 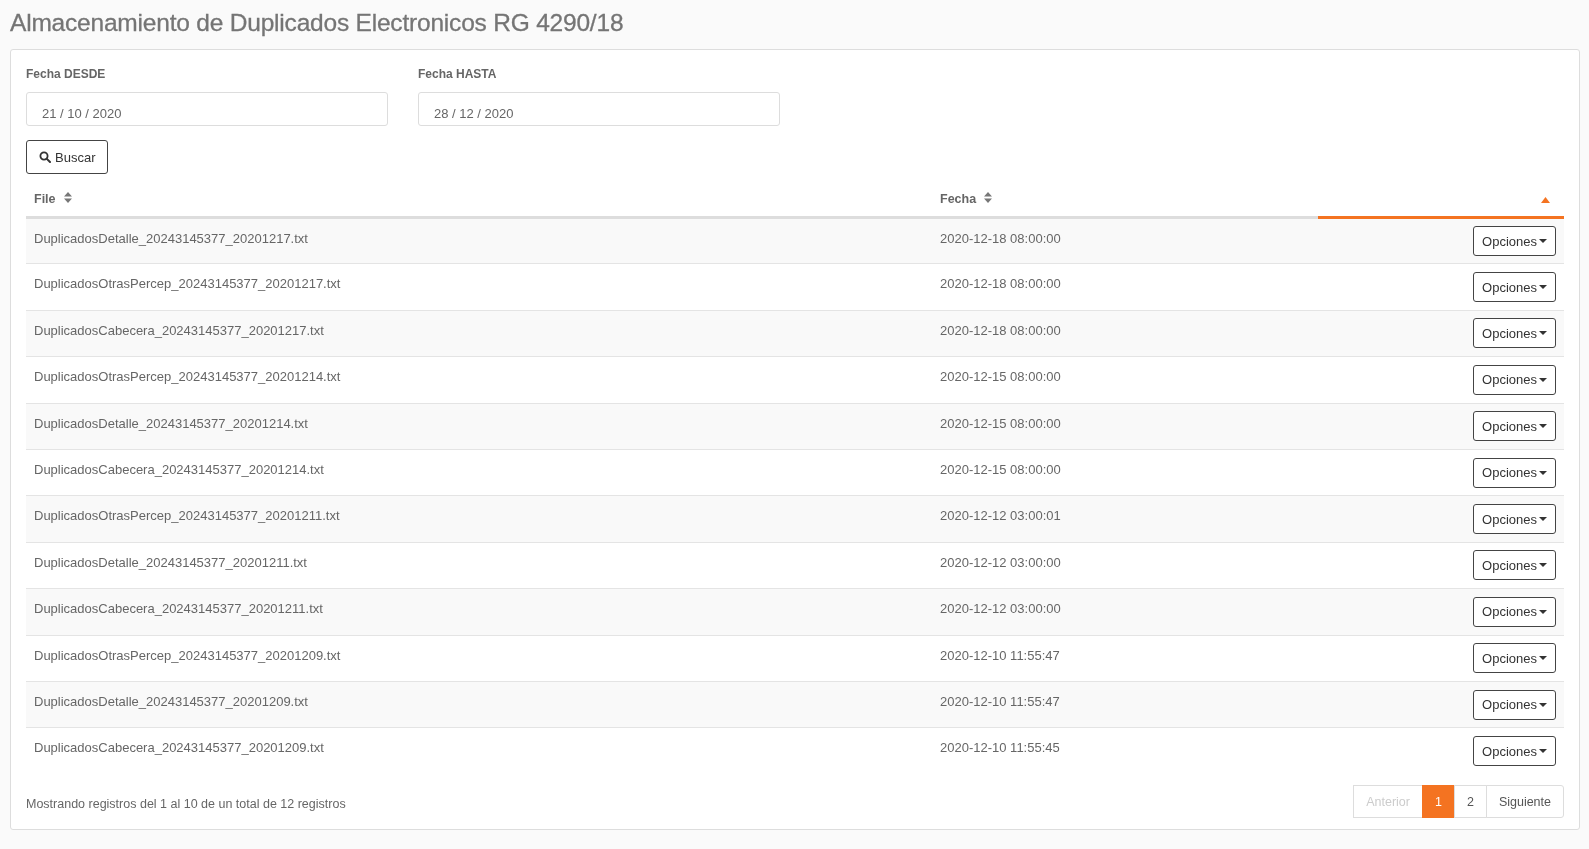 What do you see at coordinates (599, 109) in the screenshot?
I see `date-field: 28 / 12 / 2020` at bounding box center [599, 109].